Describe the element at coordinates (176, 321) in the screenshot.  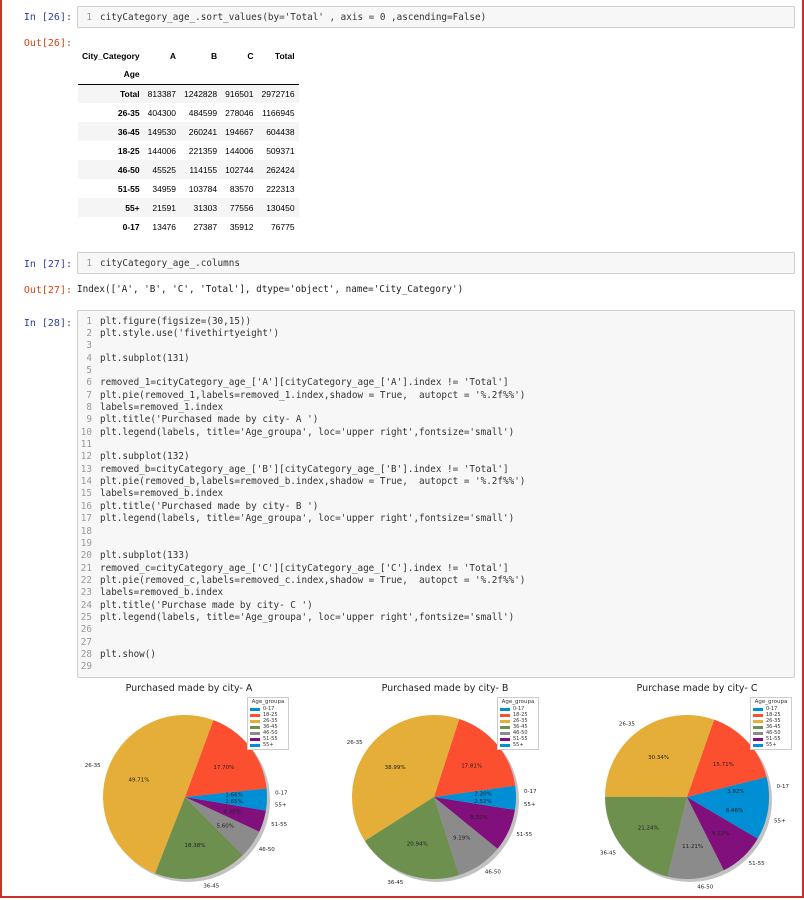
I see `code-text: plt.figure(figsize=(30,15))` at that location.